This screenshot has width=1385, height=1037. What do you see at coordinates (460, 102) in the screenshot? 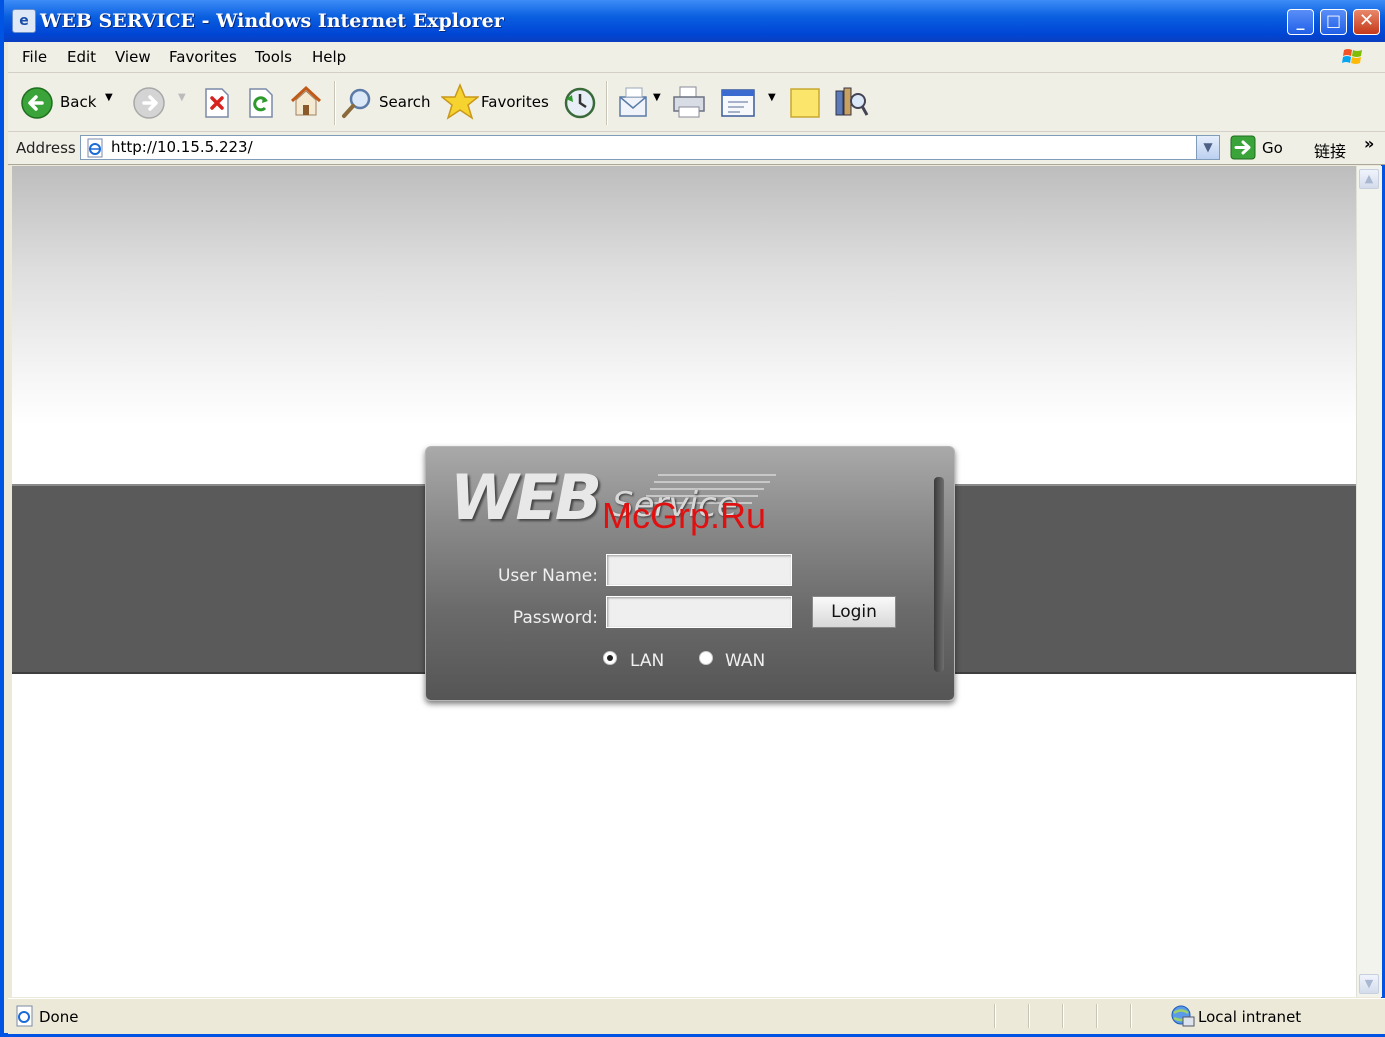
I see `favorites-star-icon` at bounding box center [460, 102].